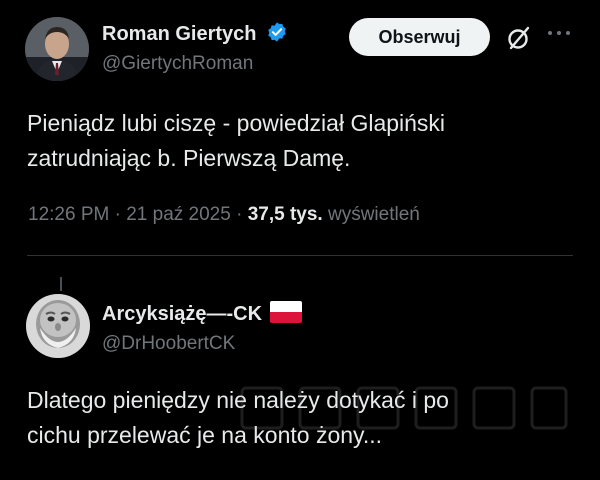 The height and width of the screenshot is (480, 600). Describe the element at coordinates (419, 37) in the screenshot. I see `follow-button: Obserwuj` at that location.